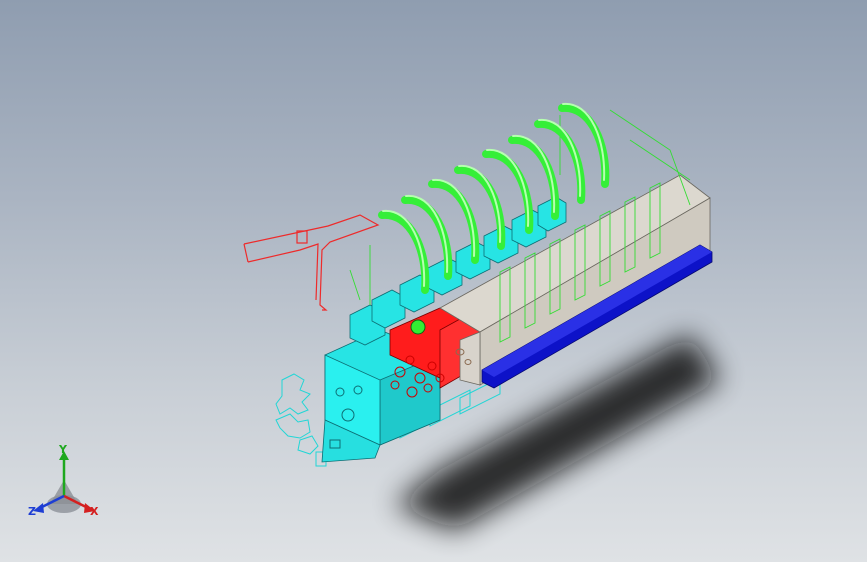 This screenshot has width=867, height=562. What do you see at coordinates (63, 449) in the screenshot?
I see `triad-y-label: Y` at bounding box center [63, 449].